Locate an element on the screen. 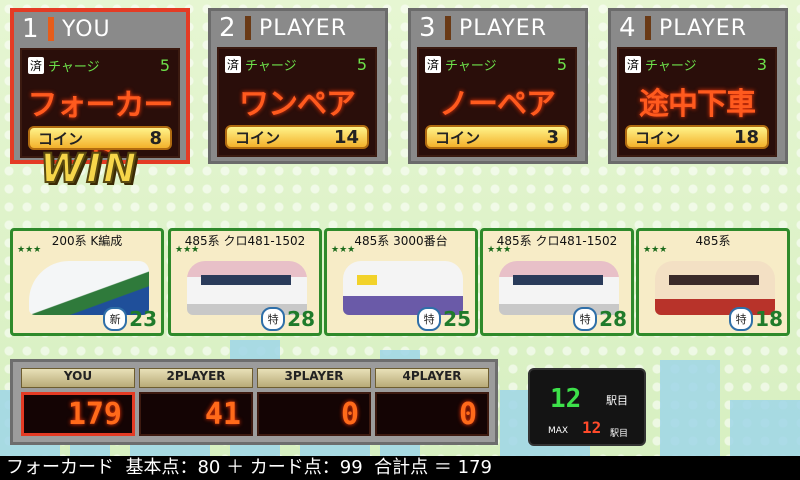  win-banner: WIN is located at coordinates (89, 169).